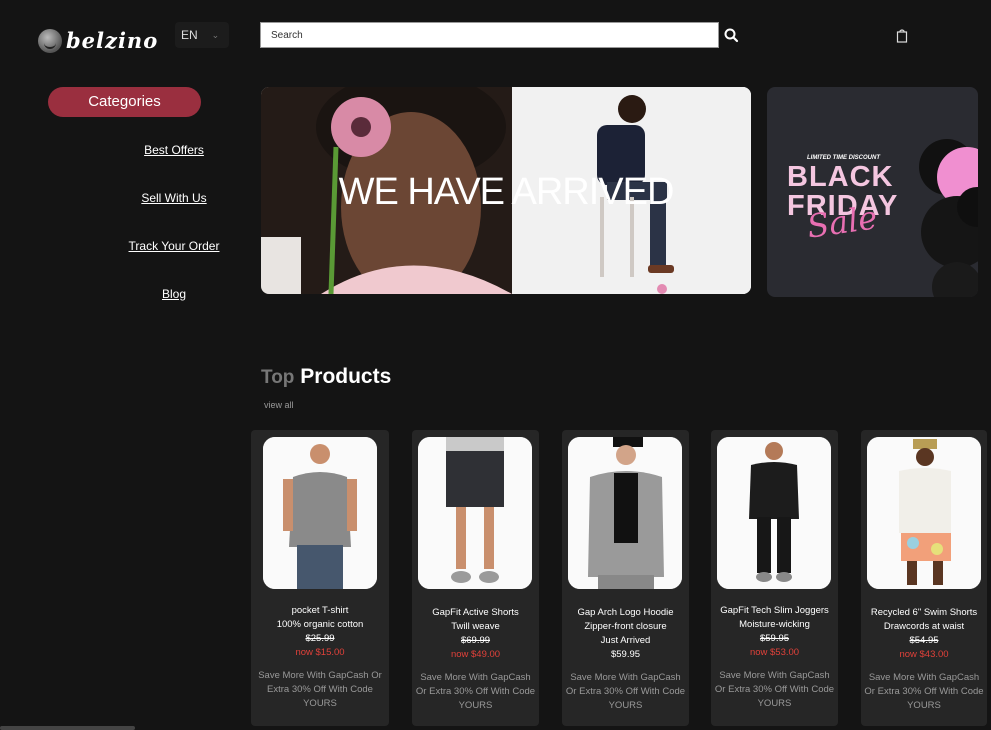 Image resolution: width=991 pixels, height=730 pixels. I want to click on section-title: Top Products, so click(326, 377).